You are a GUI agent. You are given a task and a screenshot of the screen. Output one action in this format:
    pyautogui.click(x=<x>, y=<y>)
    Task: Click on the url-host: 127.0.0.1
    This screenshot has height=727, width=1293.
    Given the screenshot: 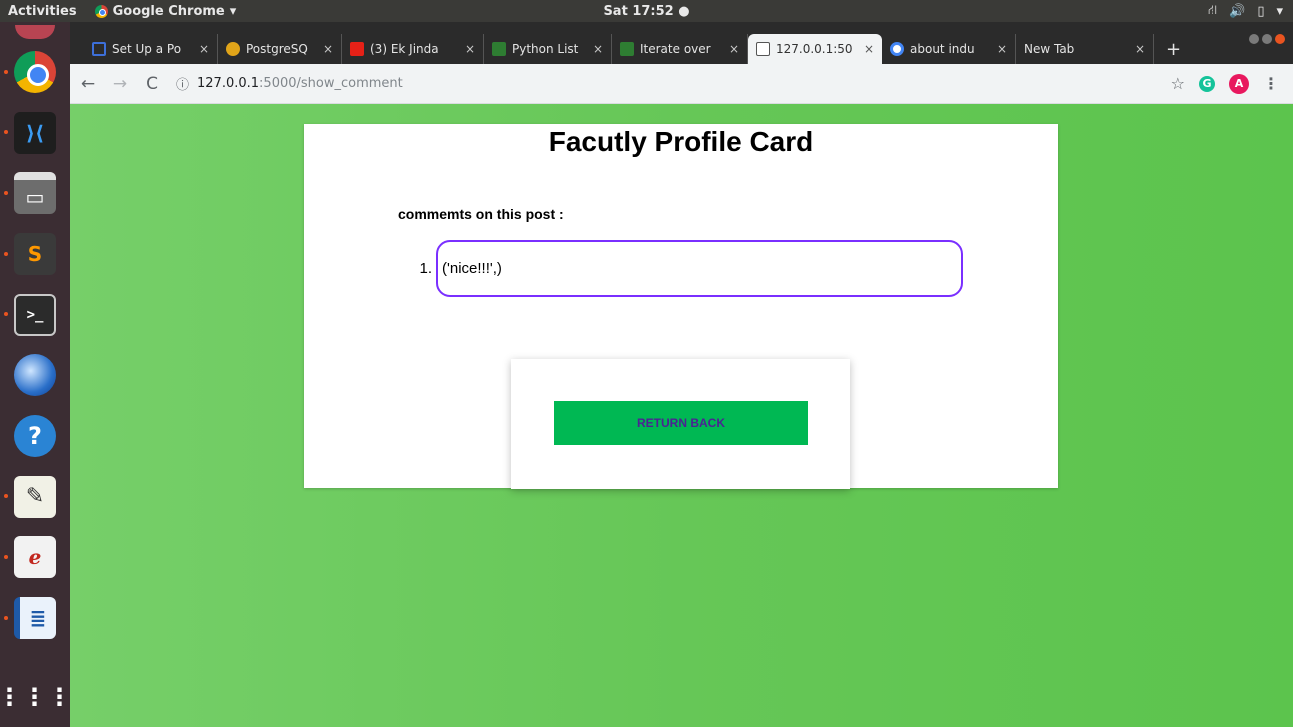 What is the action you would take?
    pyautogui.click(x=228, y=83)
    